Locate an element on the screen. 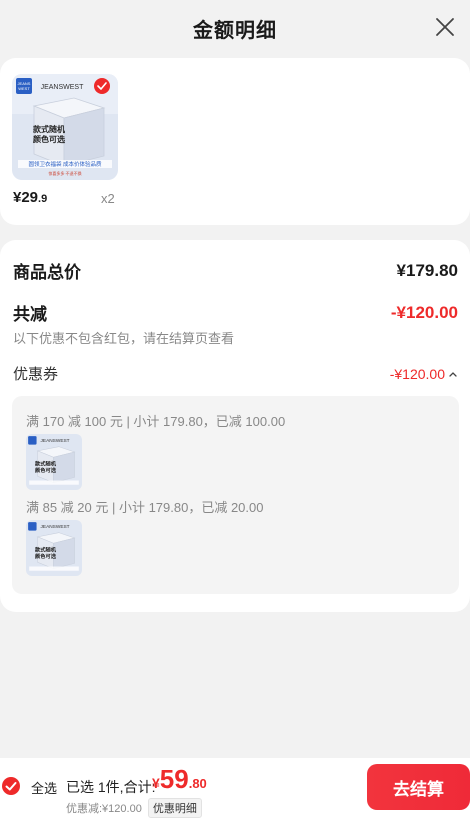 This screenshot has height=824, width=470. svg-text: WEST is located at coordinates (24, 88).